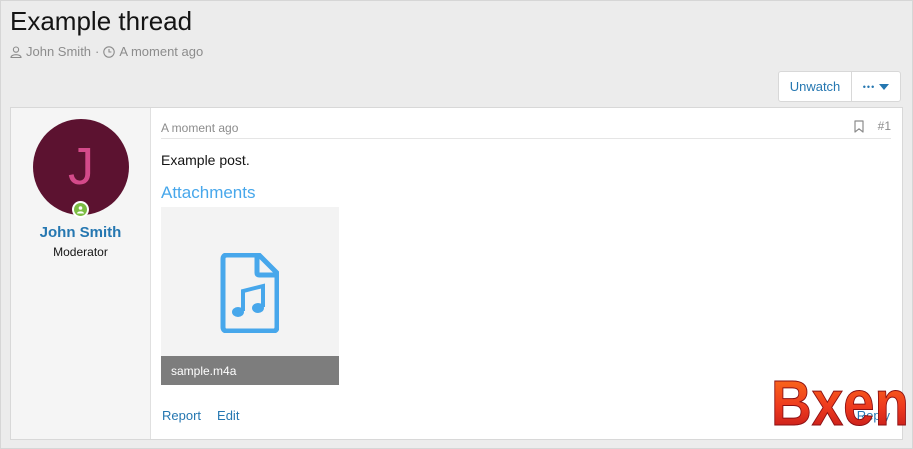 The height and width of the screenshot is (449, 913). I want to click on post-actions: Report Edit, so click(200, 415).